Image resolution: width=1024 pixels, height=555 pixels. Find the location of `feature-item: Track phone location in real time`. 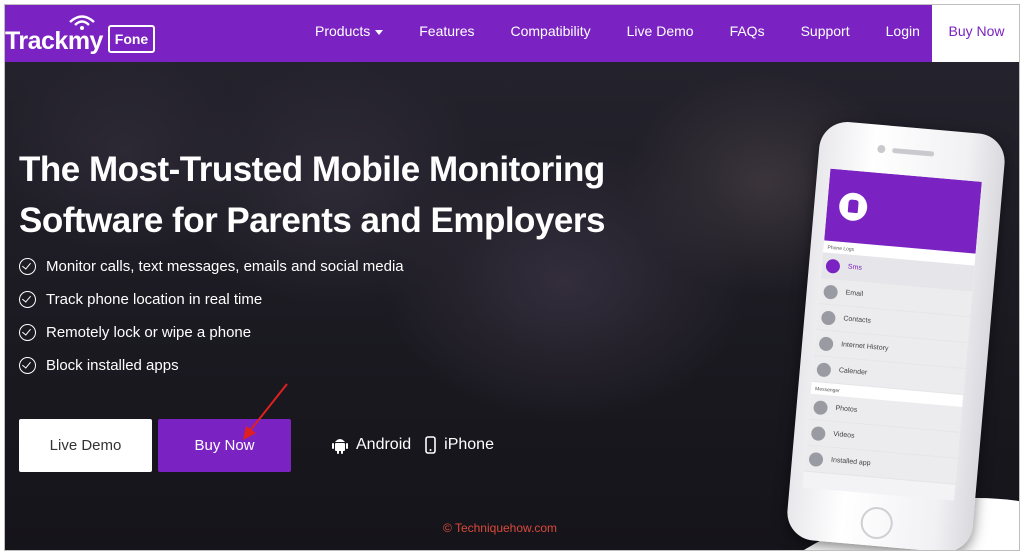

feature-item: Track phone location in real time is located at coordinates (211, 299).